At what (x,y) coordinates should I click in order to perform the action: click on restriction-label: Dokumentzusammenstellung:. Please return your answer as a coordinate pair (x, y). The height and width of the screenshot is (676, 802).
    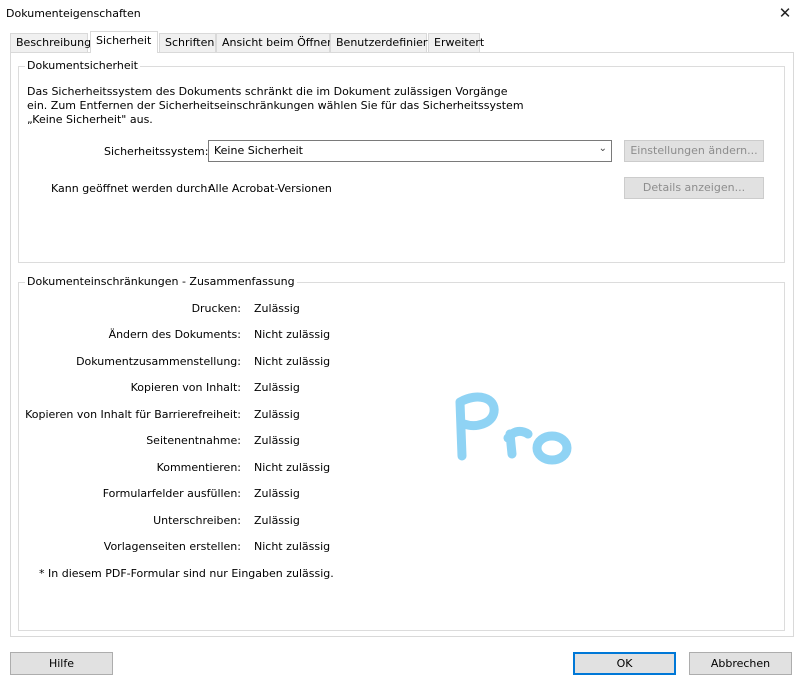
    Looking at the image, I should click on (158, 361).